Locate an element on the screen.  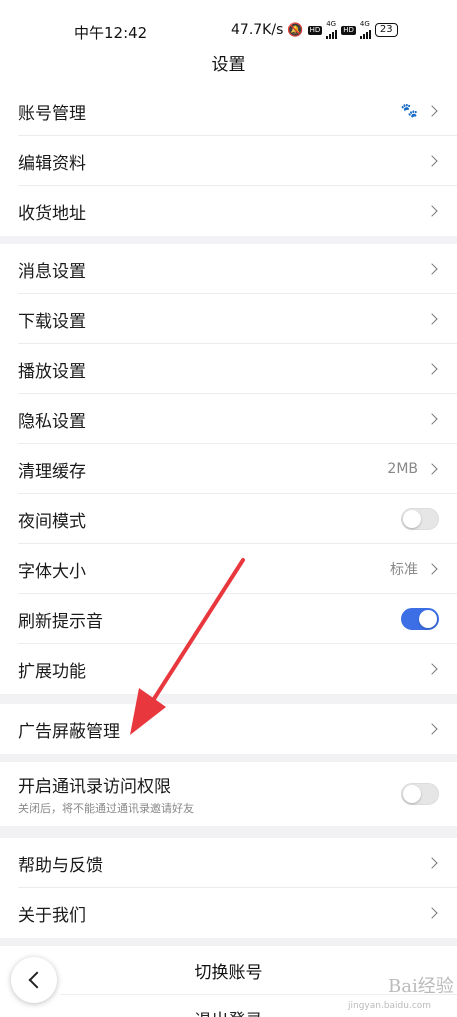
status-bar: 中午12:42 47.7K/s 🔕 HD 4G HD 4G 23 is located at coordinates (228, 25).